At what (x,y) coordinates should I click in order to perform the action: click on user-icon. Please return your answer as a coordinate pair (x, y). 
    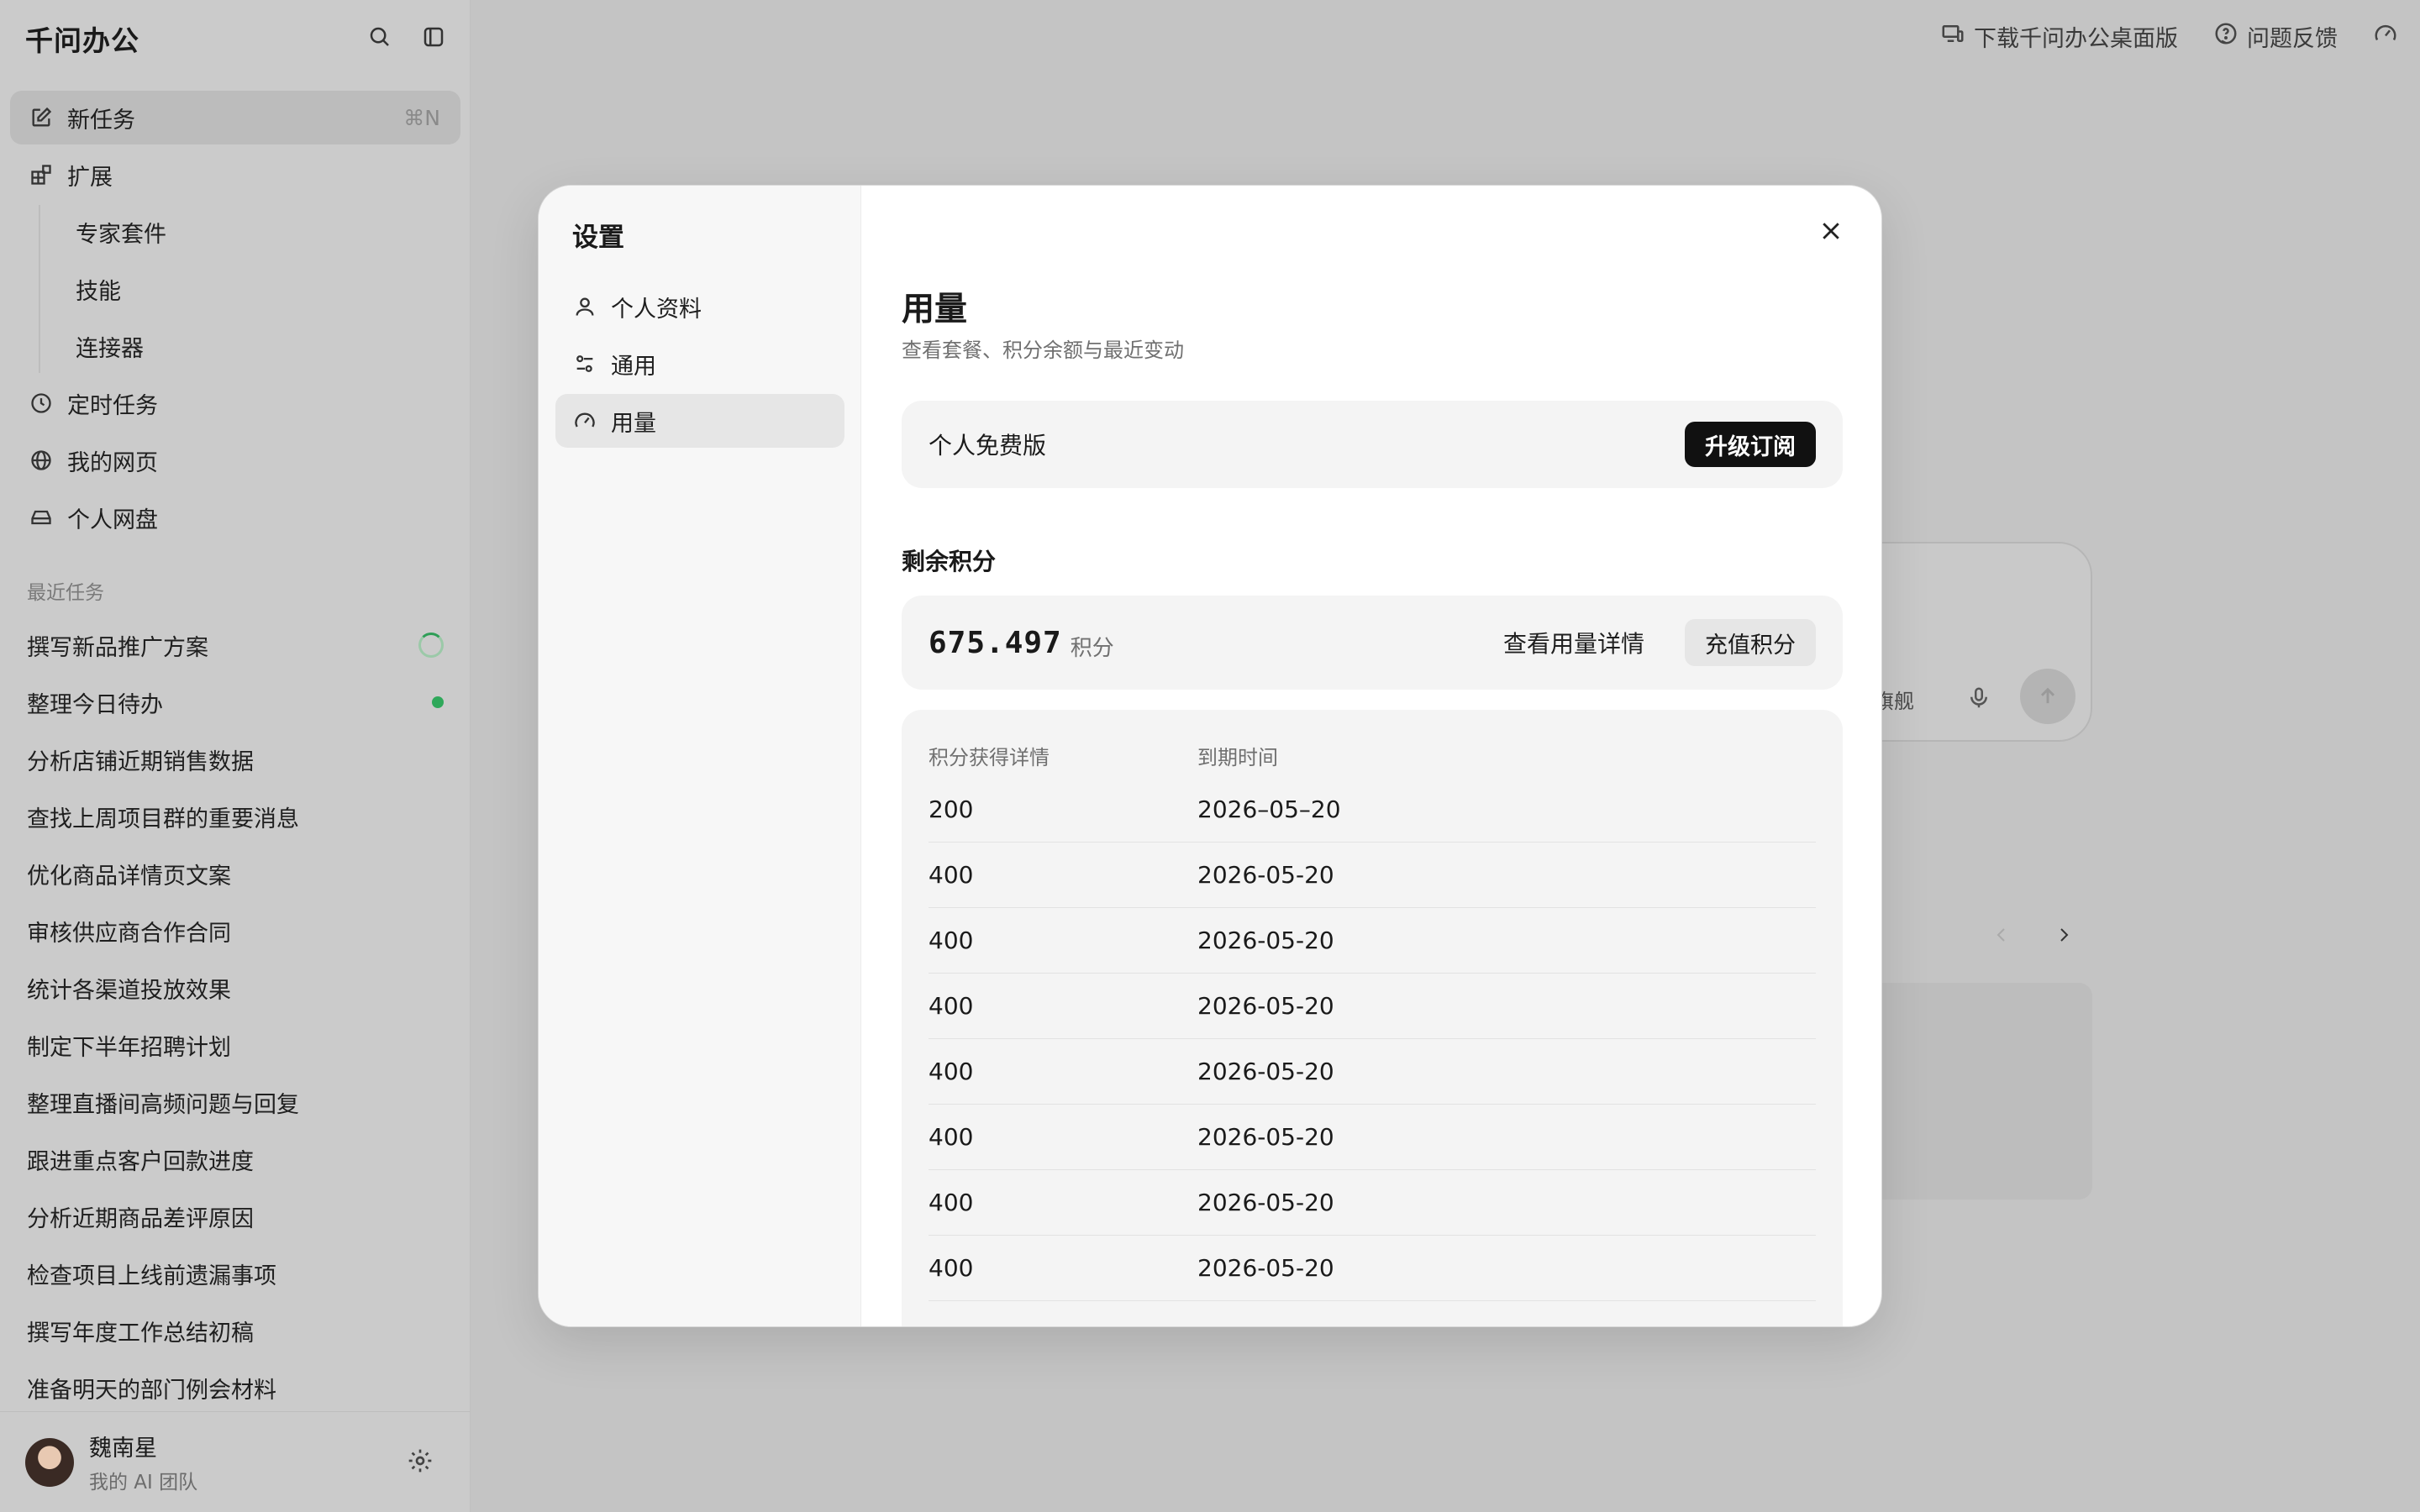
    Looking at the image, I should click on (584, 306).